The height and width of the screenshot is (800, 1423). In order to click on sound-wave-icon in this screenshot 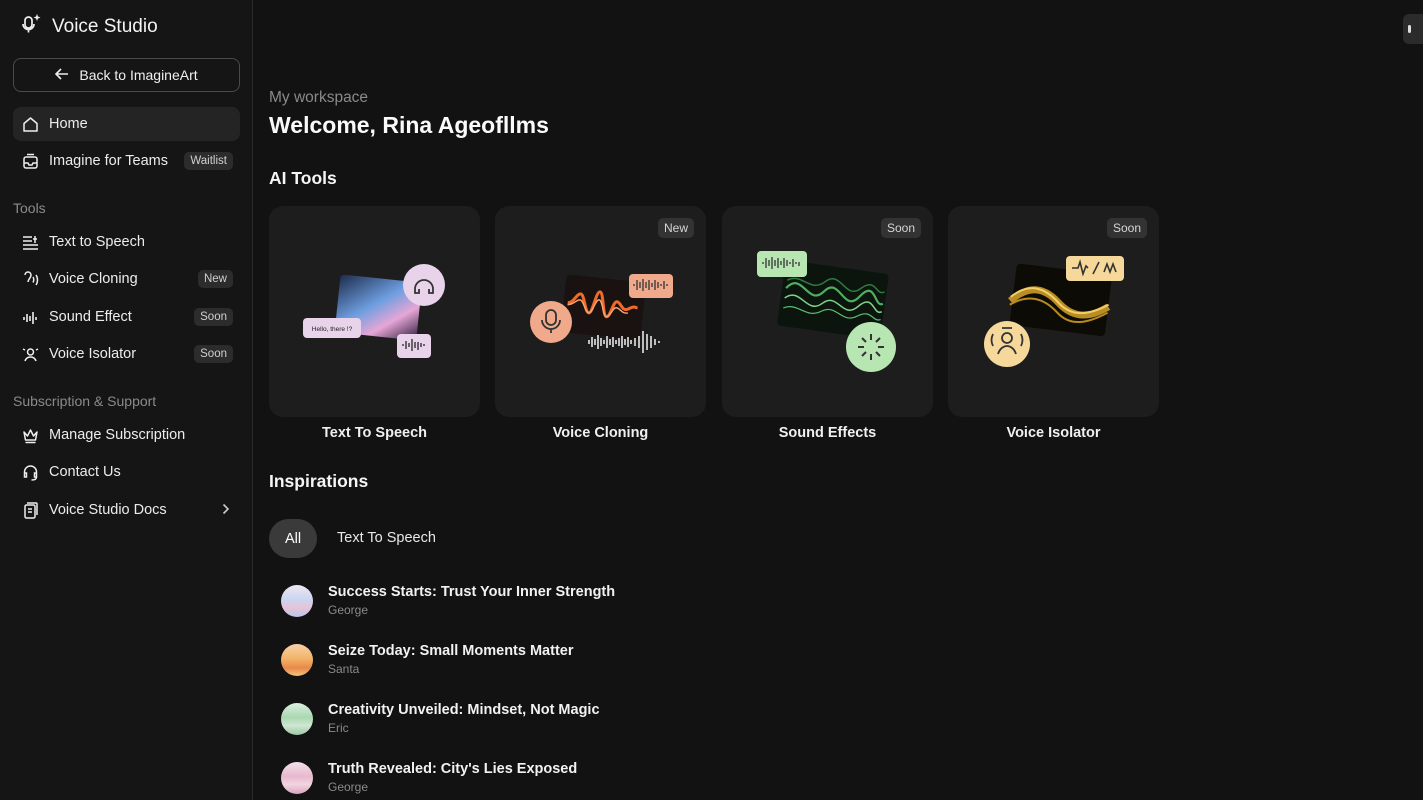, I will do `click(30, 317)`.